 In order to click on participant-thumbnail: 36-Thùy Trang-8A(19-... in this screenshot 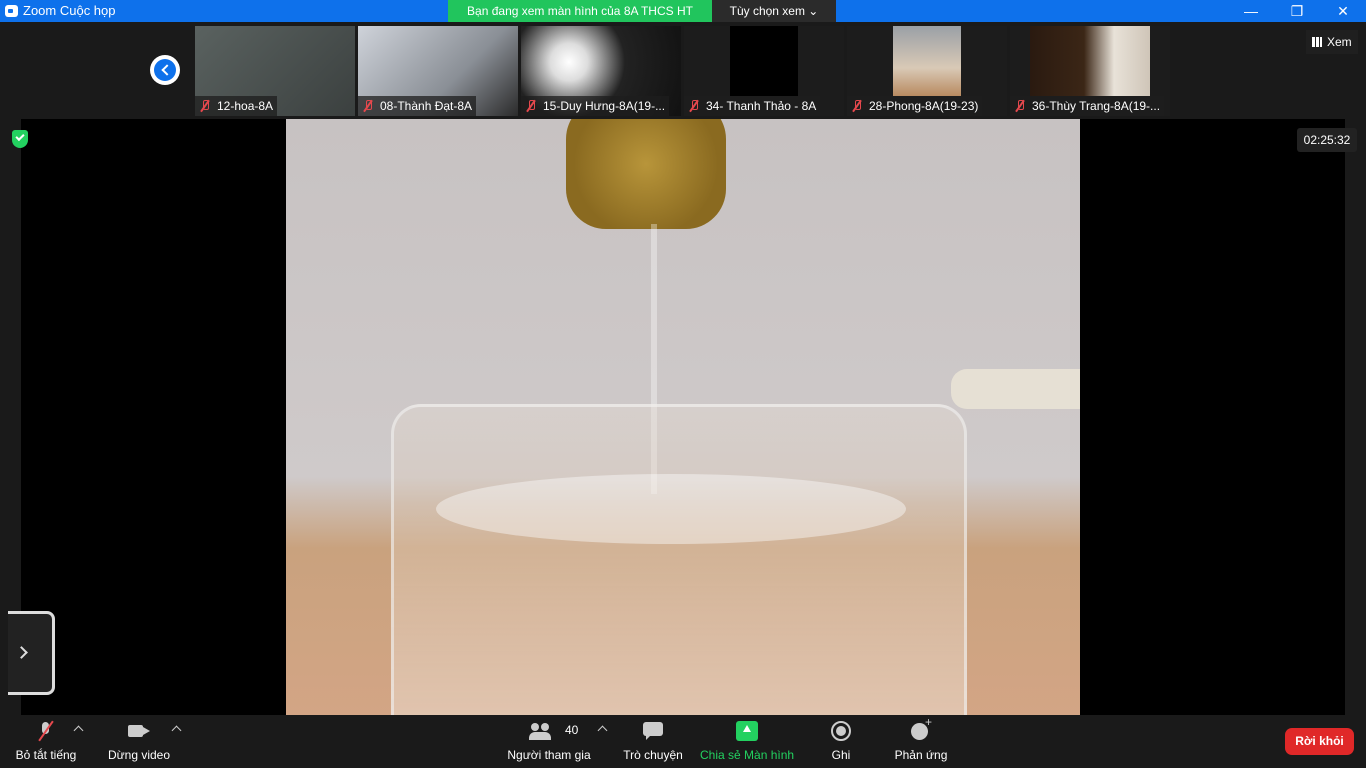, I will do `click(1090, 71)`.